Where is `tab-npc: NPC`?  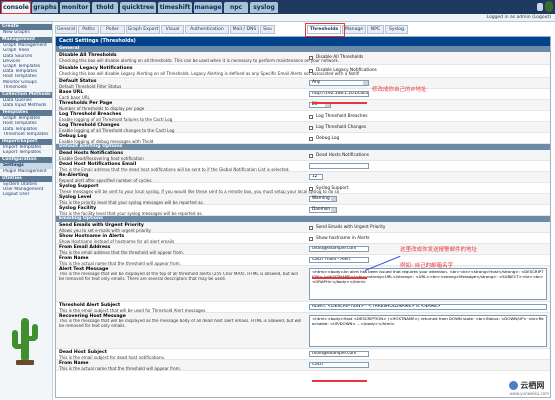
tab-npc: NPC is located at coordinates (375, 29).